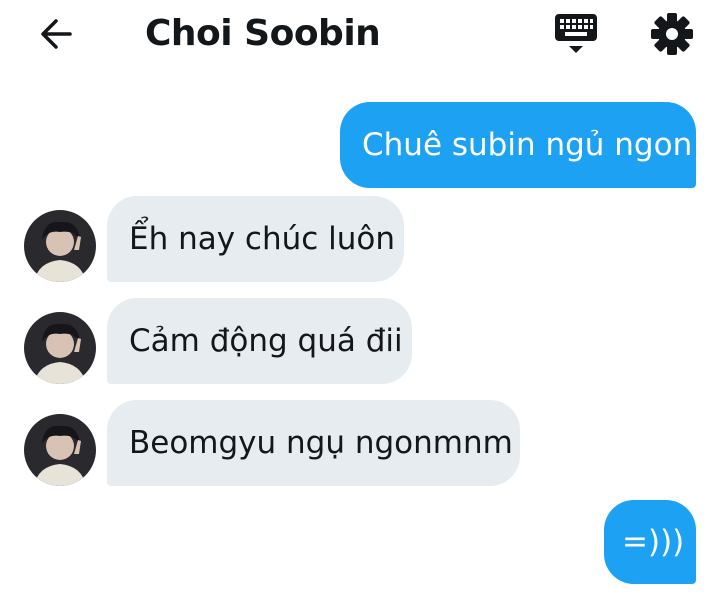 This screenshot has width=720, height=596. I want to click on message-text: Cảm động quá đii, so click(266, 341).